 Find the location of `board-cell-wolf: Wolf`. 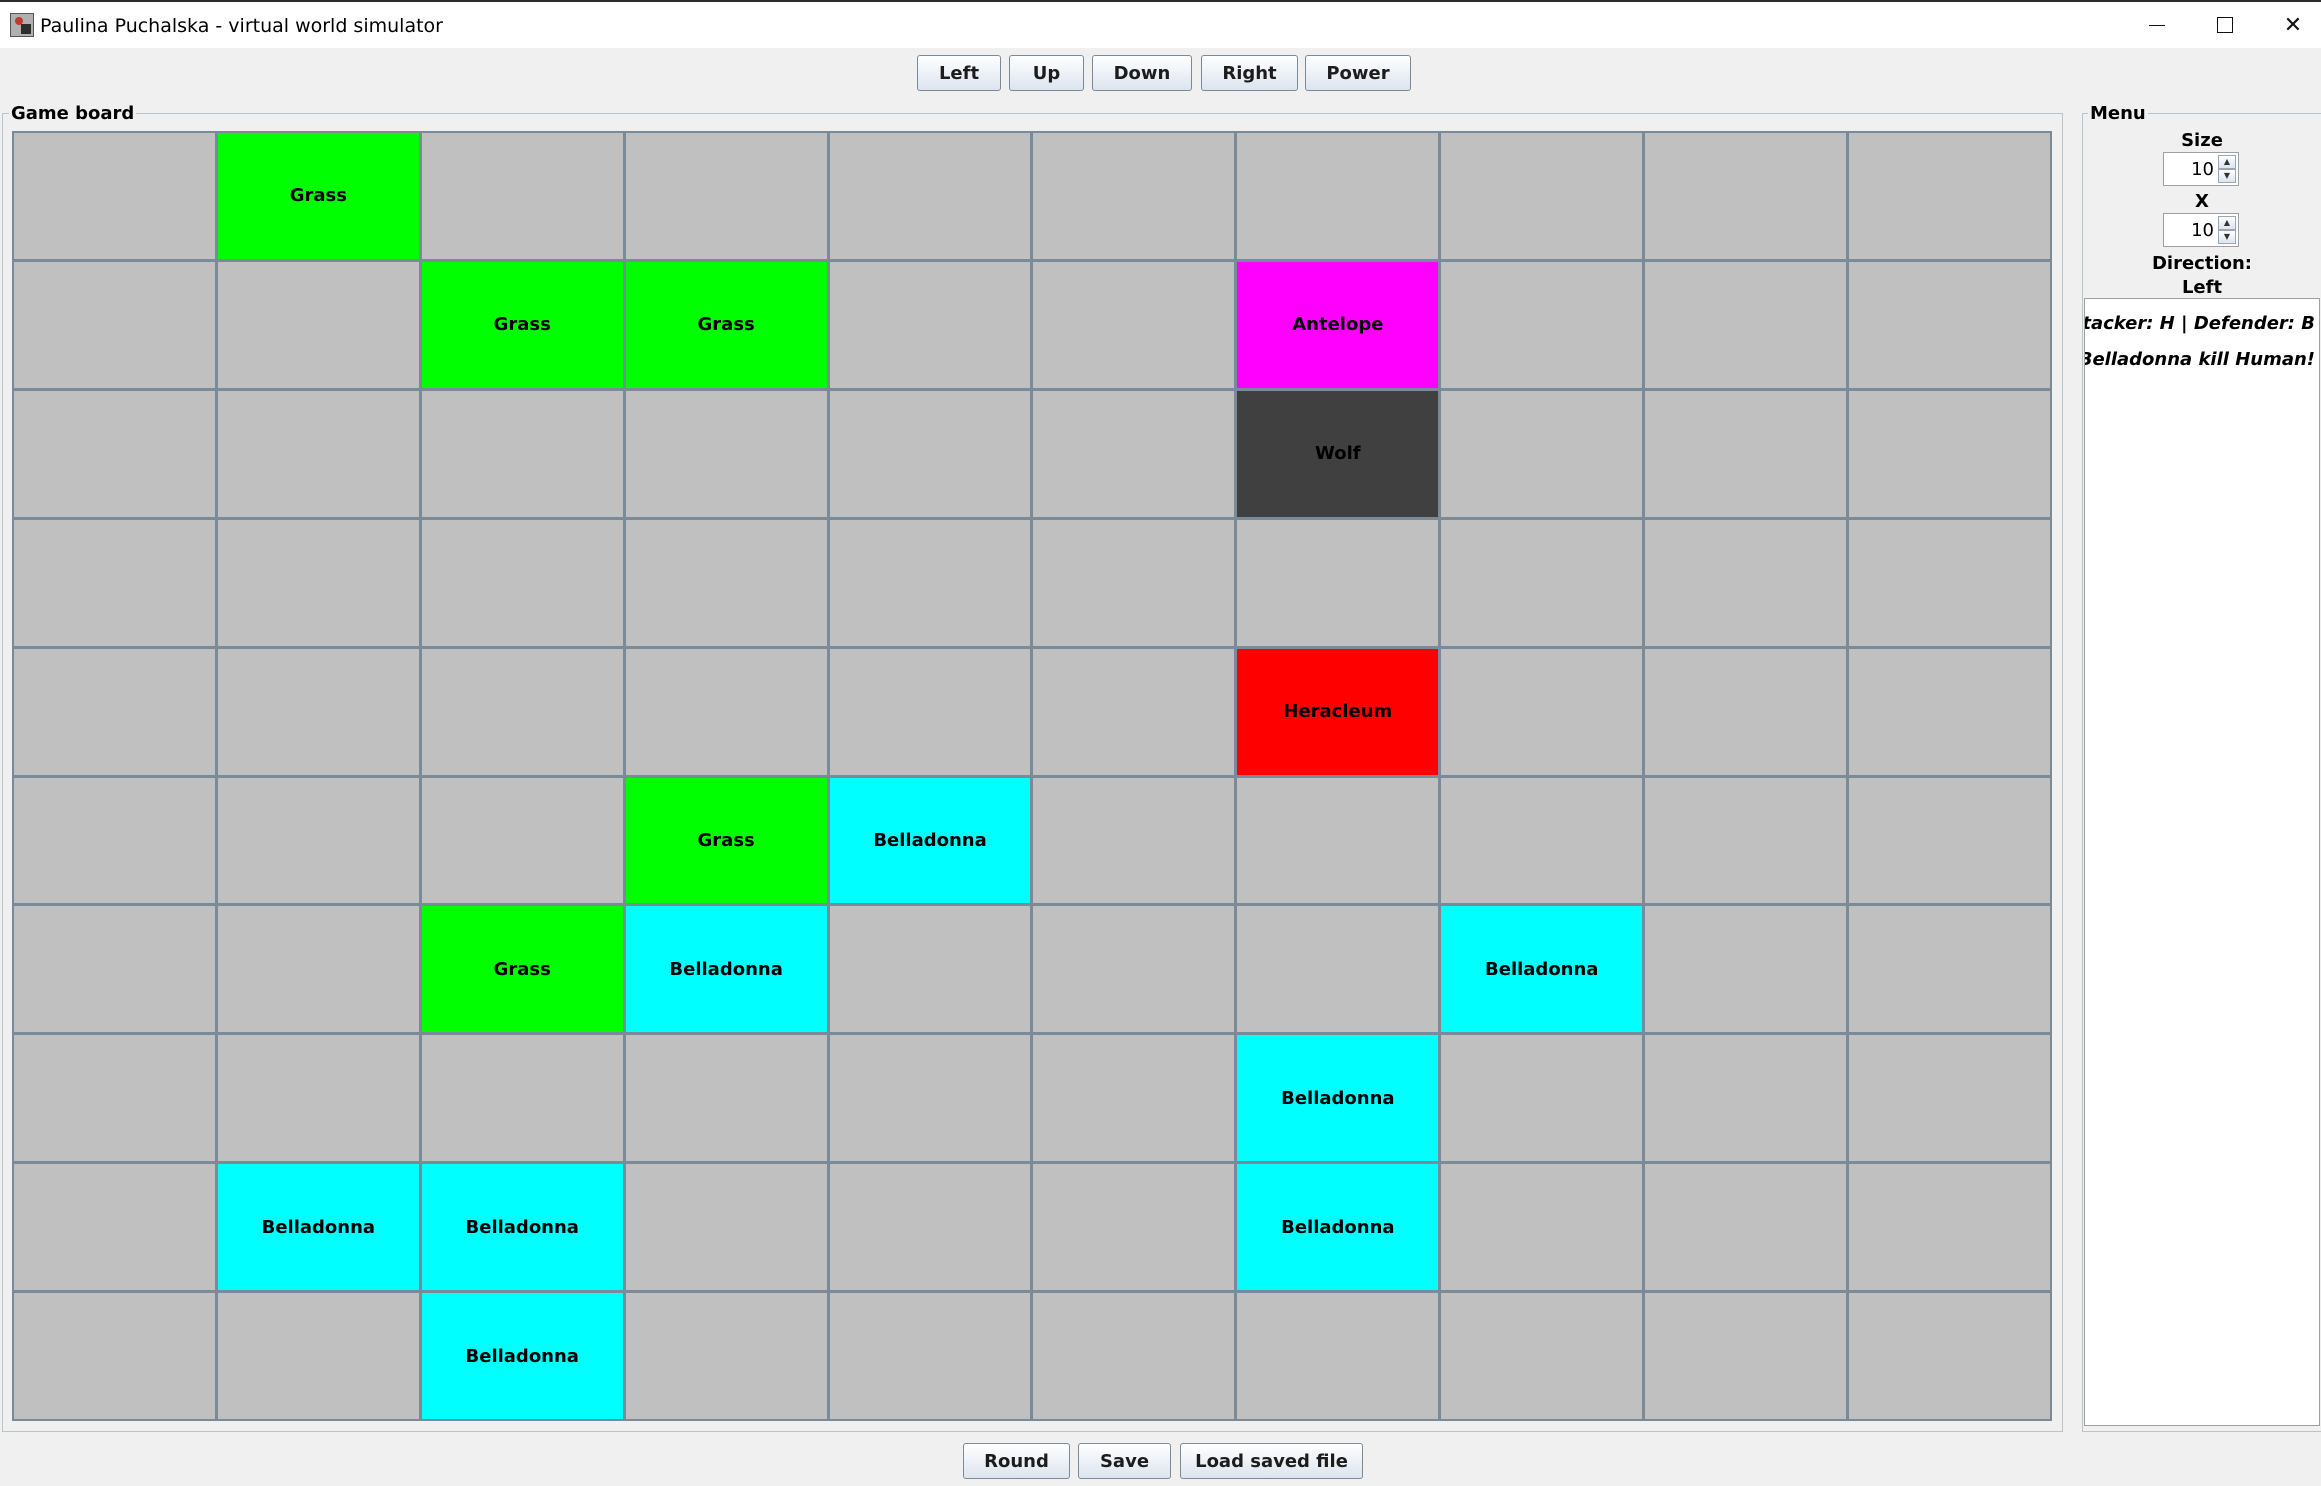

board-cell-wolf: Wolf is located at coordinates (1338, 453).